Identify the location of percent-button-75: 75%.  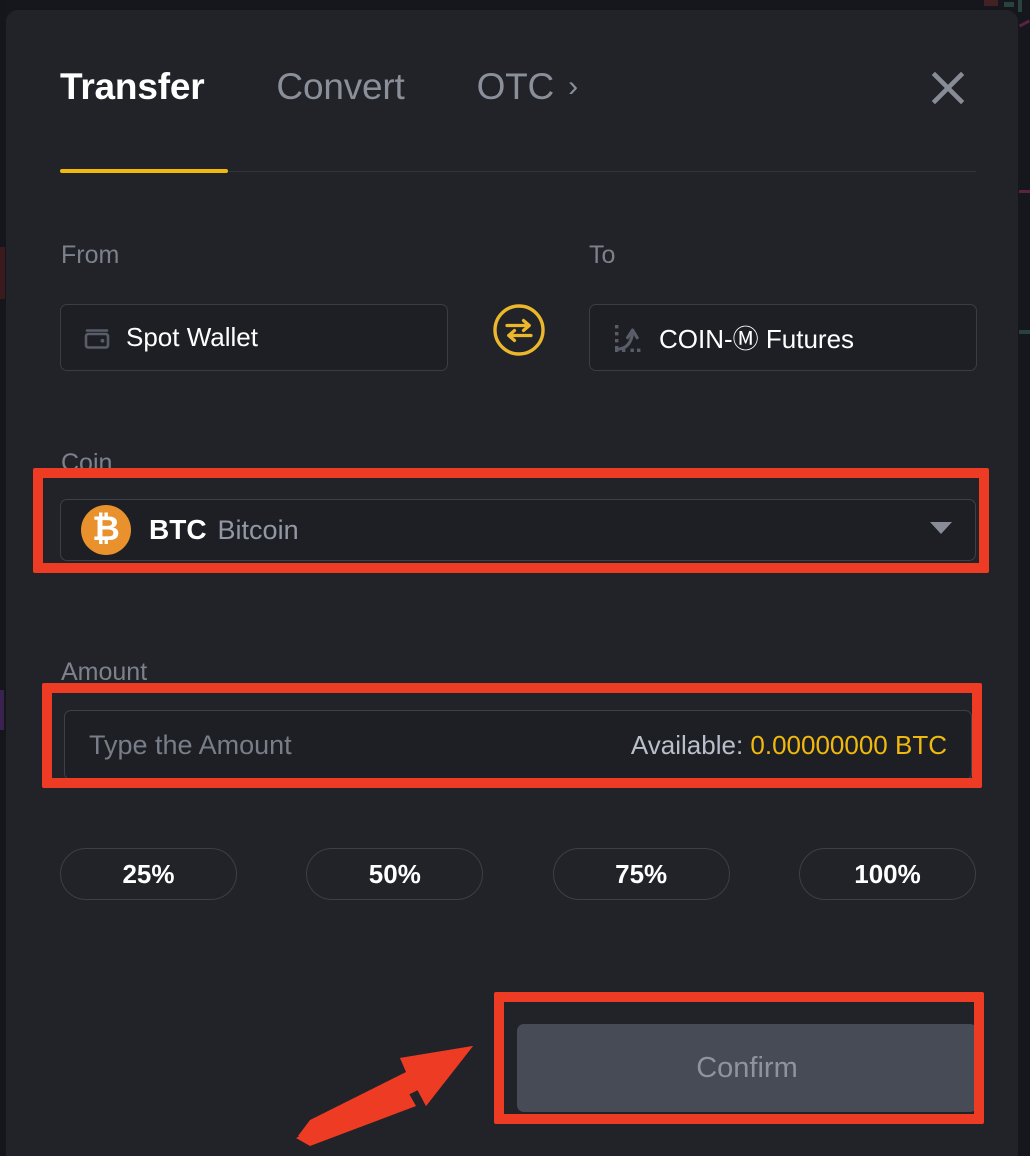
(641, 874).